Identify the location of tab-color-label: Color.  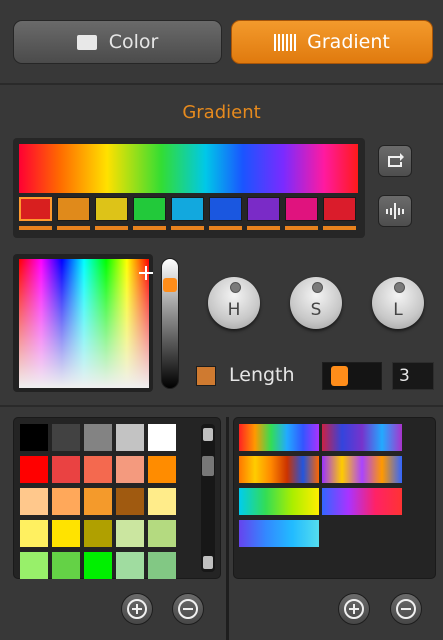
(133, 42).